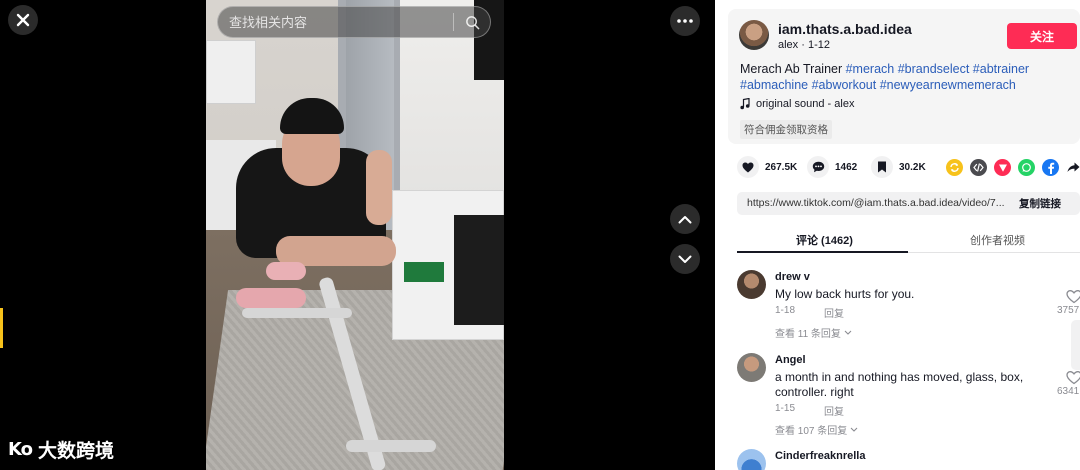 The width and height of the screenshot is (1080, 470). What do you see at coordinates (479, 270) in the screenshot?
I see `scene-tv-stand-door` at bounding box center [479, 270].